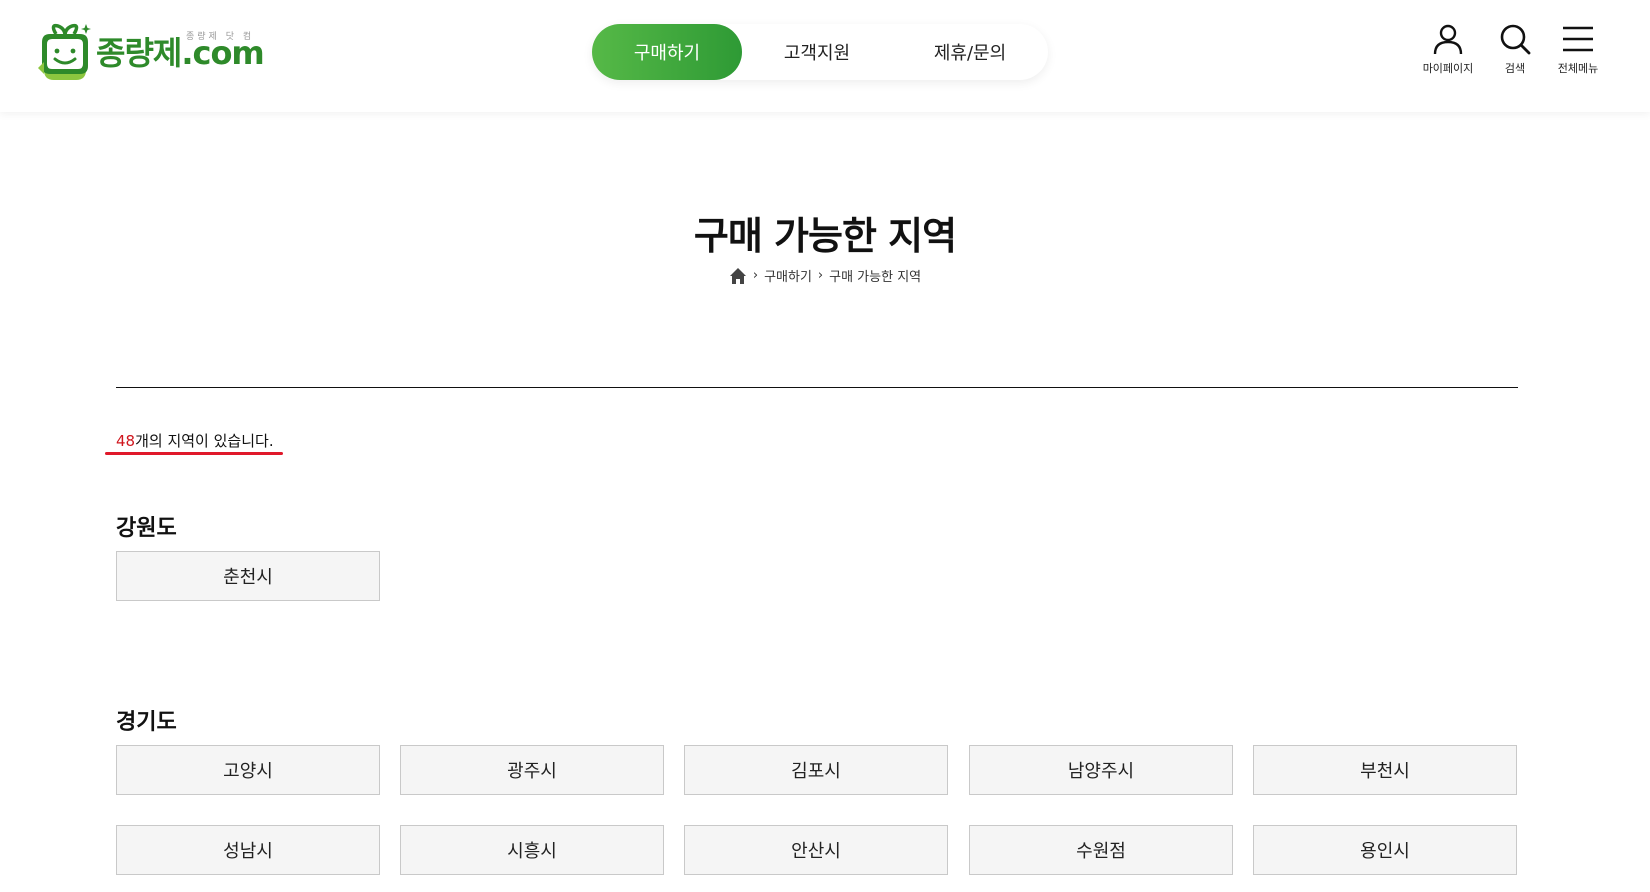 The height and width of the screenshot is (892, 1650). What do you see at coordinates (204, 441) in the screenshot?
I see `region-count-text: 개의 지역이 있습니다.` at bounding box center [204, 441].